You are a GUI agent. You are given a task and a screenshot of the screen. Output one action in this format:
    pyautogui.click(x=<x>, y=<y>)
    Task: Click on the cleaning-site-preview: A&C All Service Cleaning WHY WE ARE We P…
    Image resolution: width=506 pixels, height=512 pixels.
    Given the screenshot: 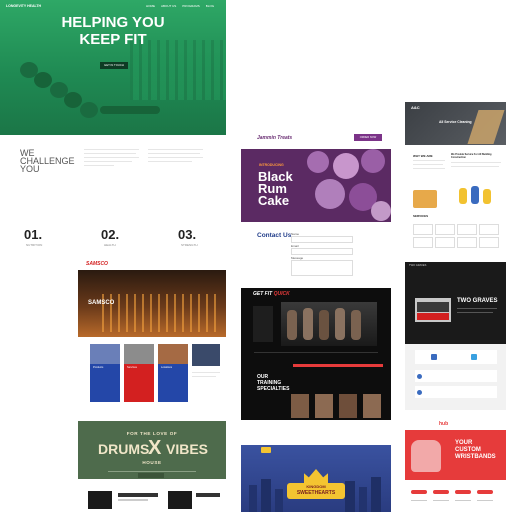 What is the action you would take?
    pyautogui.click(x=455, y=177)
    